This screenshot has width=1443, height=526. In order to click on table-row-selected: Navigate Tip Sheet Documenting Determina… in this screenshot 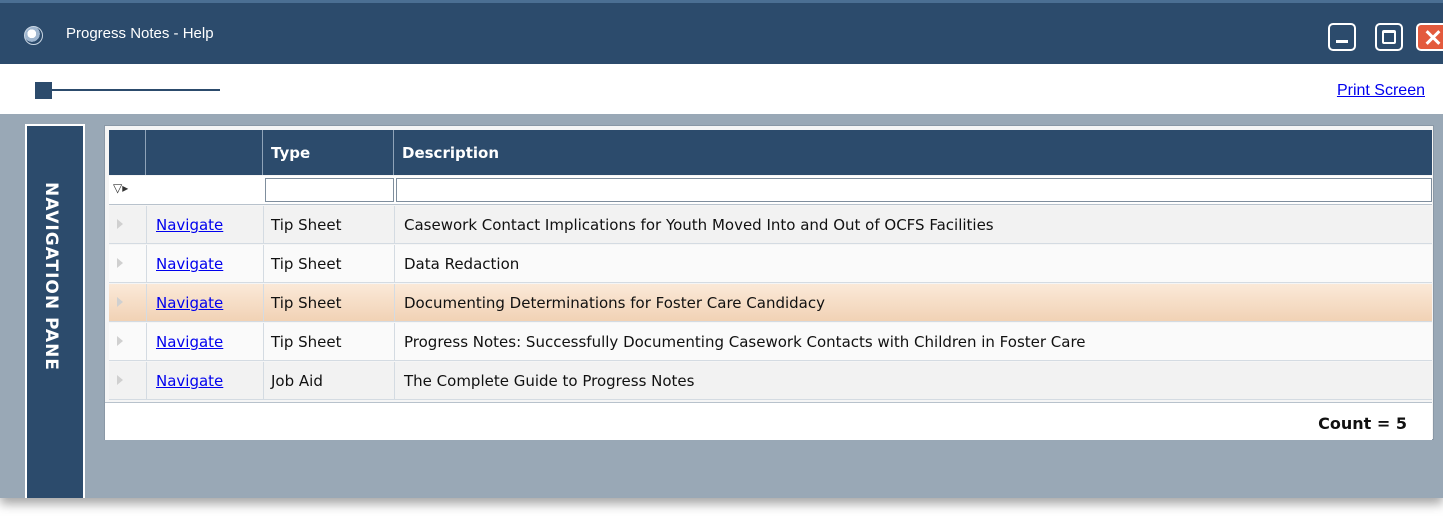, I will do `click(770, 303)`.